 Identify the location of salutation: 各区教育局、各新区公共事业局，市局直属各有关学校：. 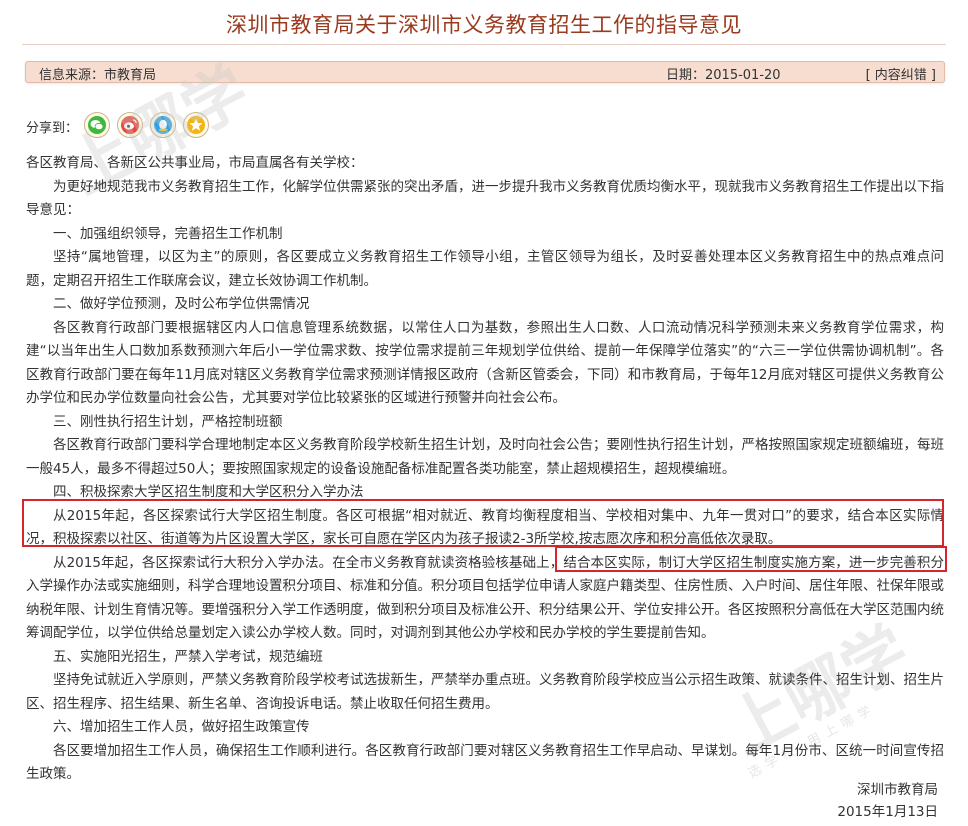
(195, 163).